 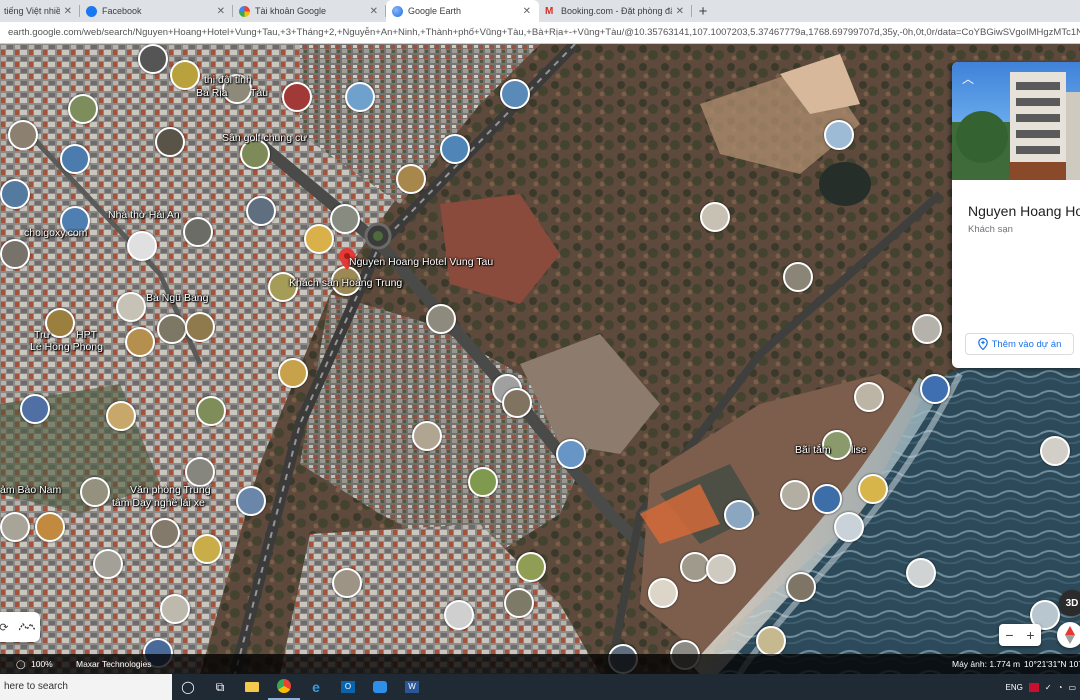 What do you see at coordinates (1014, 687) in the screenshot?
I see `language-indicator: ENG` at bounding box center [1014, 687].